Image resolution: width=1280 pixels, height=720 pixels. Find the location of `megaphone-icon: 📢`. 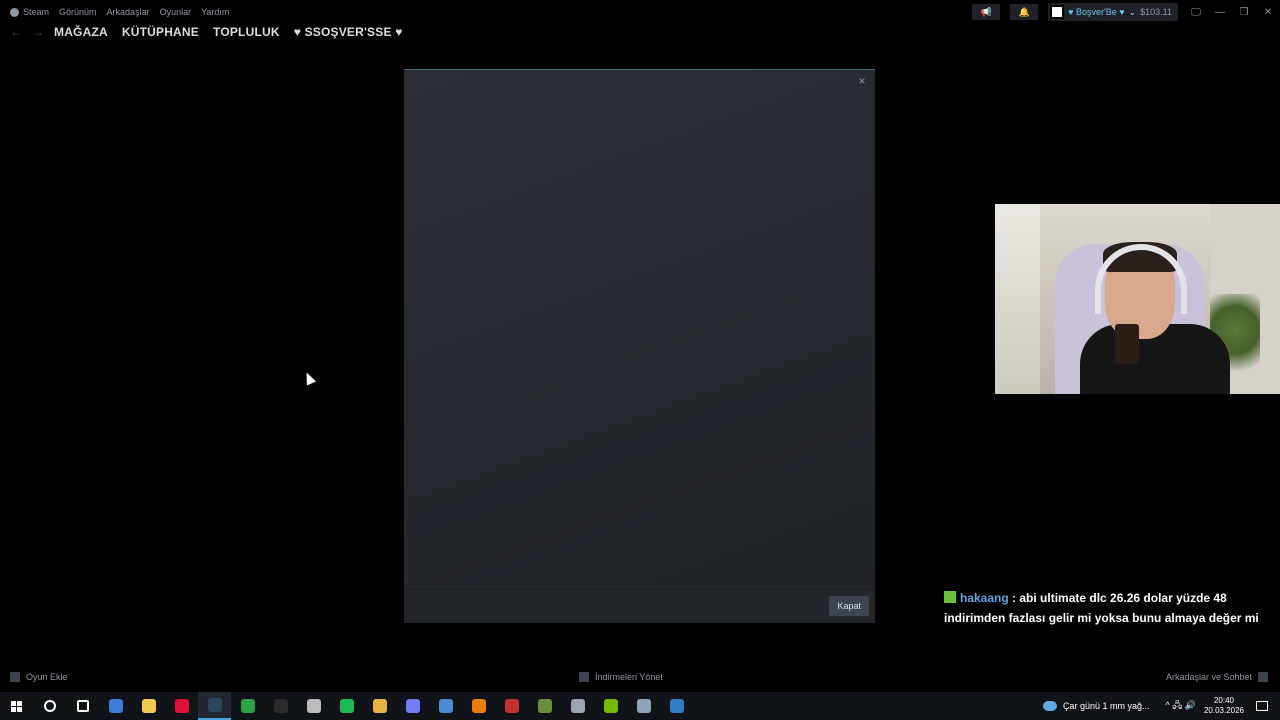

megaphone-icon: 📢 is located at coordinates (986, 11).